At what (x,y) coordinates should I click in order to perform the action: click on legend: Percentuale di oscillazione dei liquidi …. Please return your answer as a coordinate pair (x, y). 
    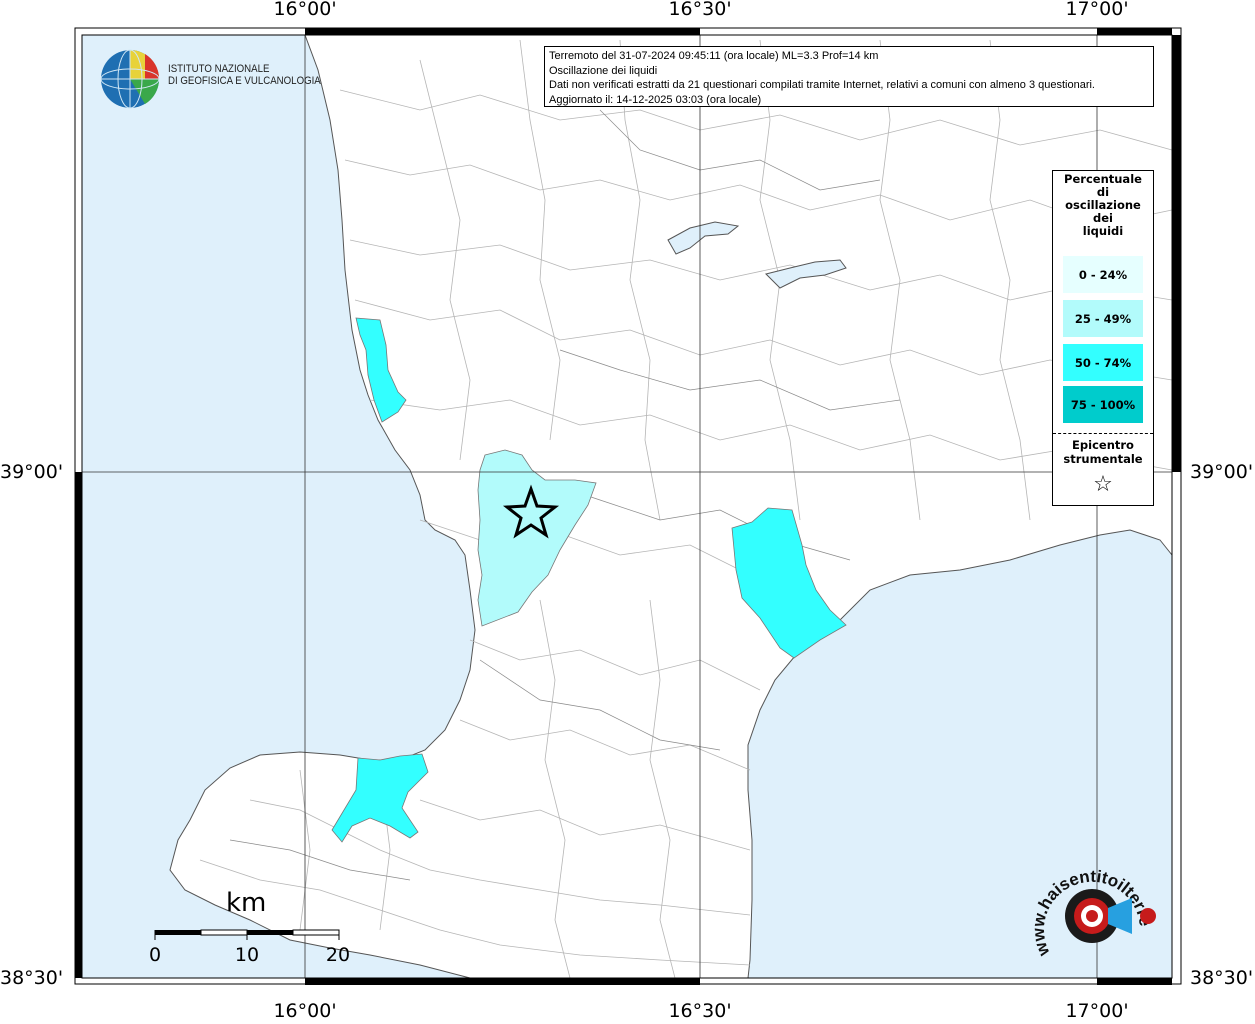
    Looking at the image, I should click on (1103, 338).